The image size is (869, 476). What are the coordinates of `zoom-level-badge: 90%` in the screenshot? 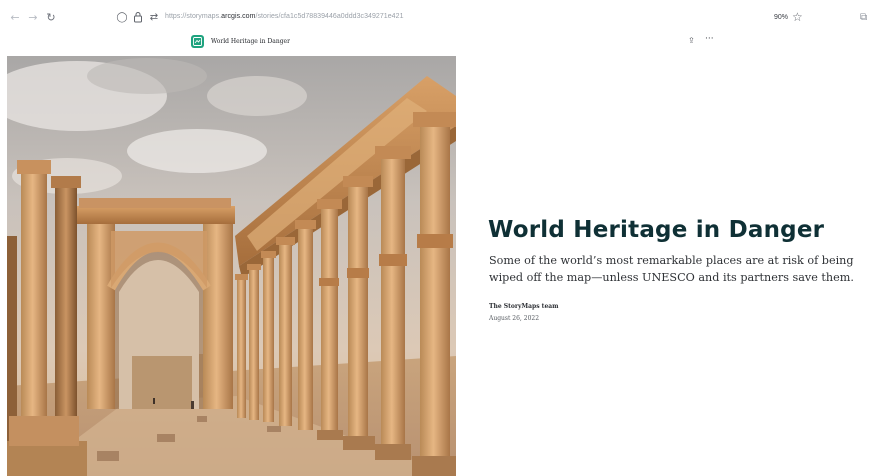 It's located at (781, 17).